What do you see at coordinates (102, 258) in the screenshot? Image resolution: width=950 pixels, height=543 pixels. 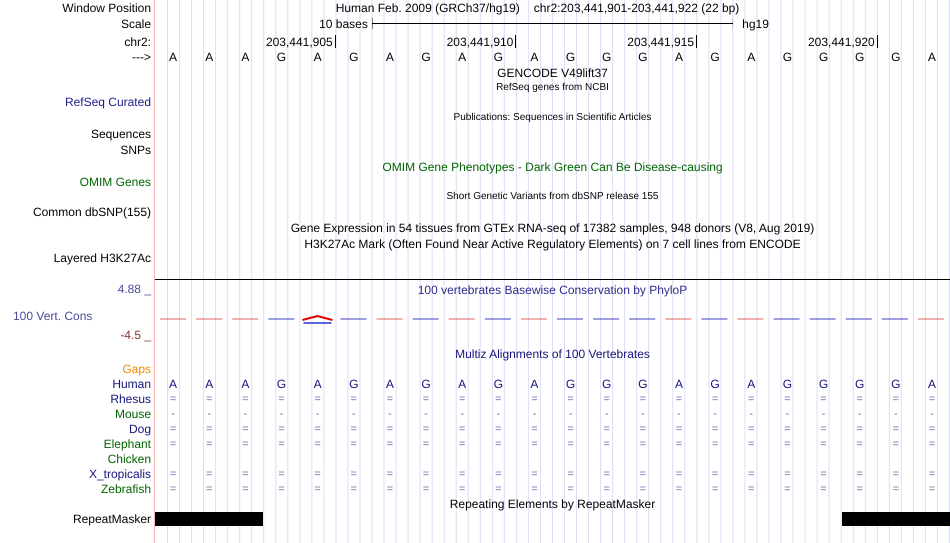 I see `track-label: Layered H3K27Ac` at bounding box center [102, 258].